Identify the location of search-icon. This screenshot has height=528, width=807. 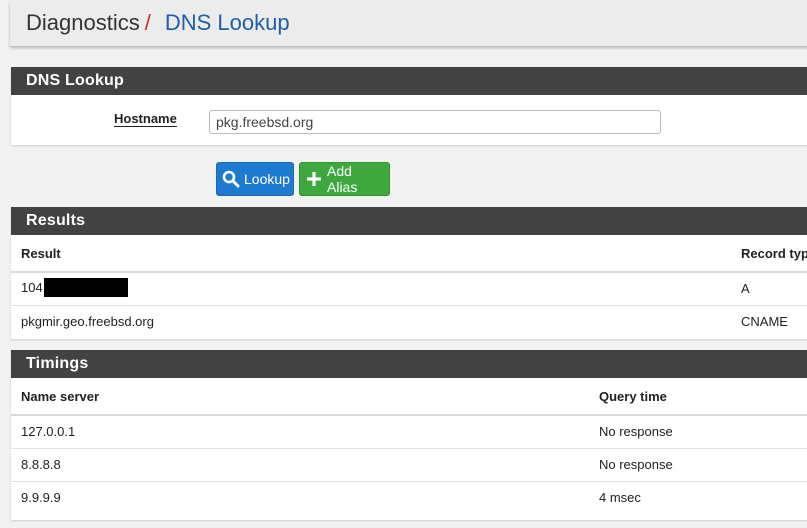
(231, 179).